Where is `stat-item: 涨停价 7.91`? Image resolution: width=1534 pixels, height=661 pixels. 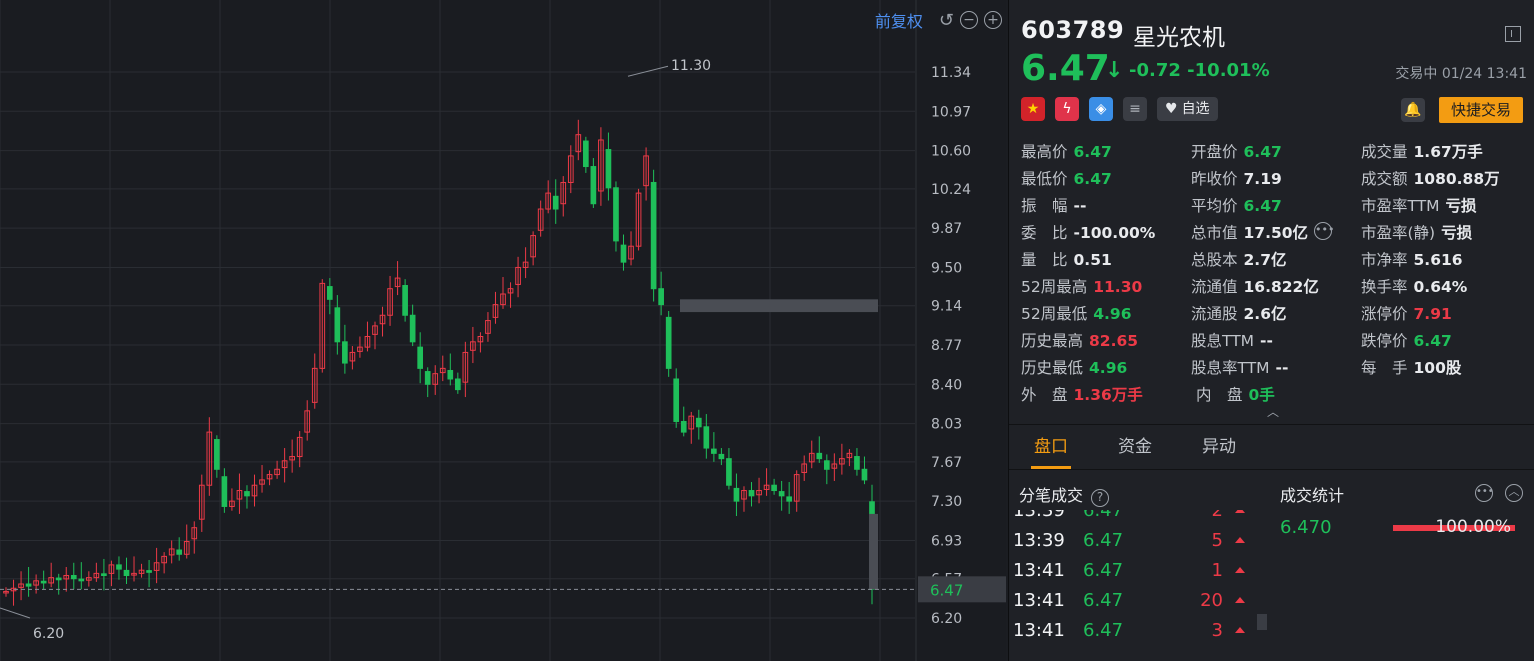 stat-item: 涨停价 7.91 is located at coordinates (1446, 316).